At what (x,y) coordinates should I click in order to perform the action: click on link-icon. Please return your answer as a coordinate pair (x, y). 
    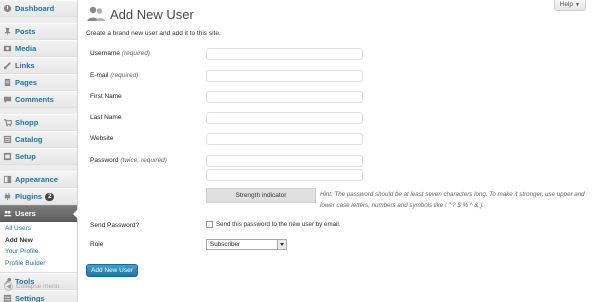
    Looking at the image, I should click on (7, 65).